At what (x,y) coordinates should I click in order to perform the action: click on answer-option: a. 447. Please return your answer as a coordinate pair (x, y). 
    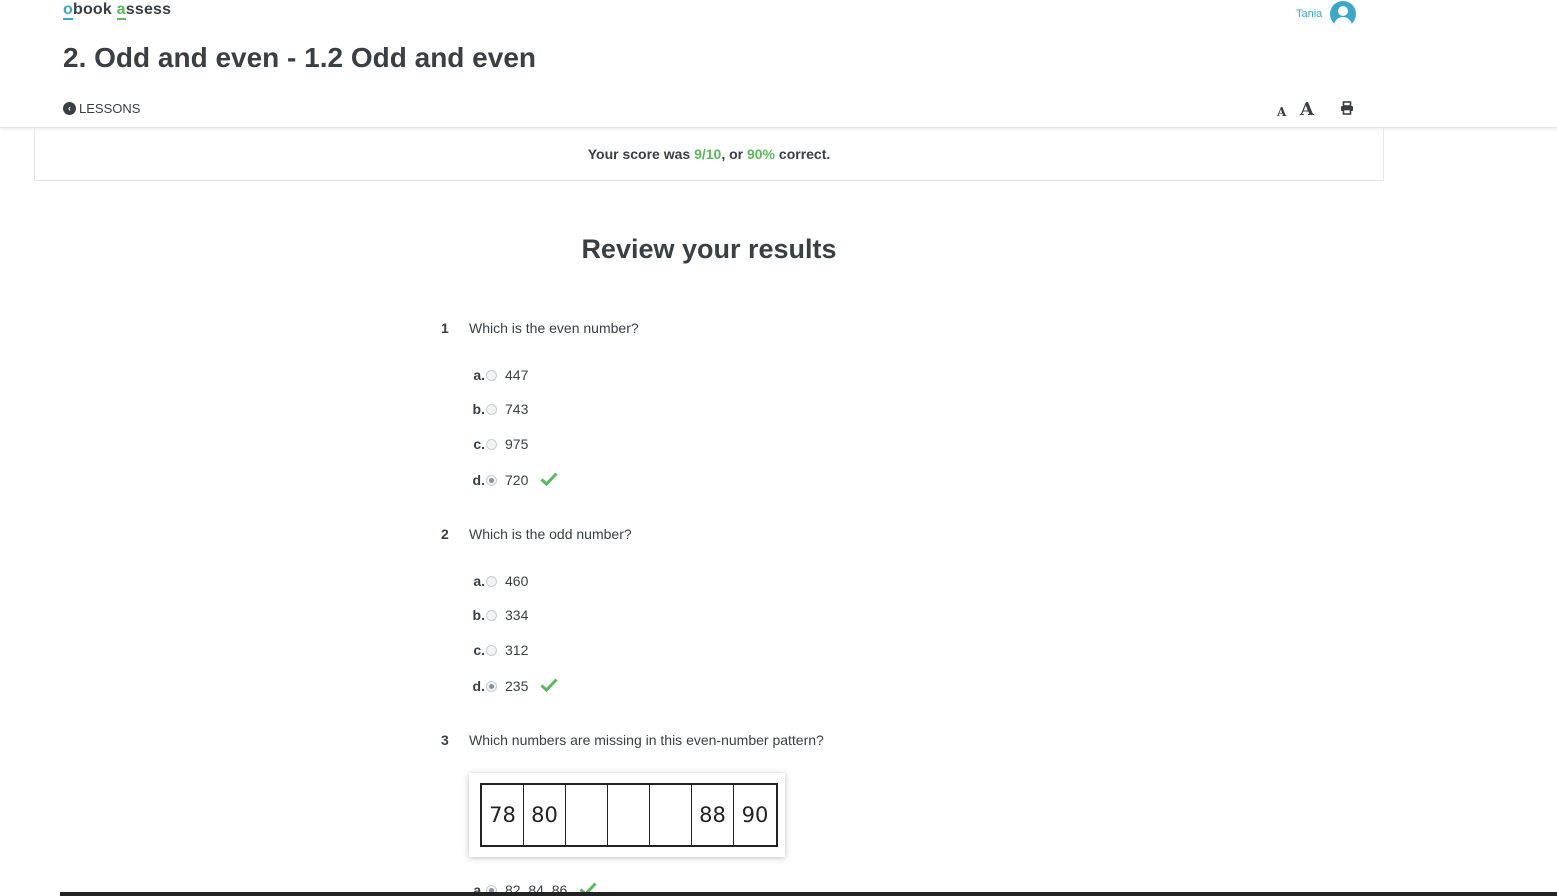
    Looking at the image, I should click on (498, 375).